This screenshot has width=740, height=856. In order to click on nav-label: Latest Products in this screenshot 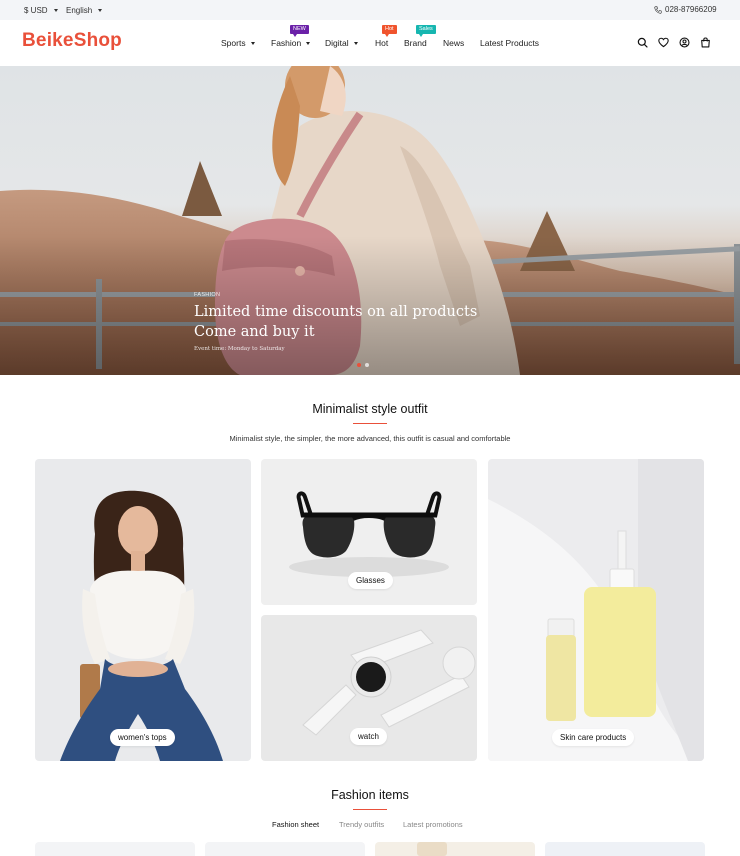, I will do `click(510, 43)`.